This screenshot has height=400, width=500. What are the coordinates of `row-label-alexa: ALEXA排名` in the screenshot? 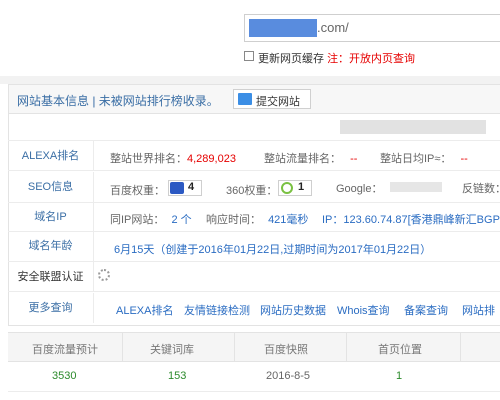 It's located at (51, 156).